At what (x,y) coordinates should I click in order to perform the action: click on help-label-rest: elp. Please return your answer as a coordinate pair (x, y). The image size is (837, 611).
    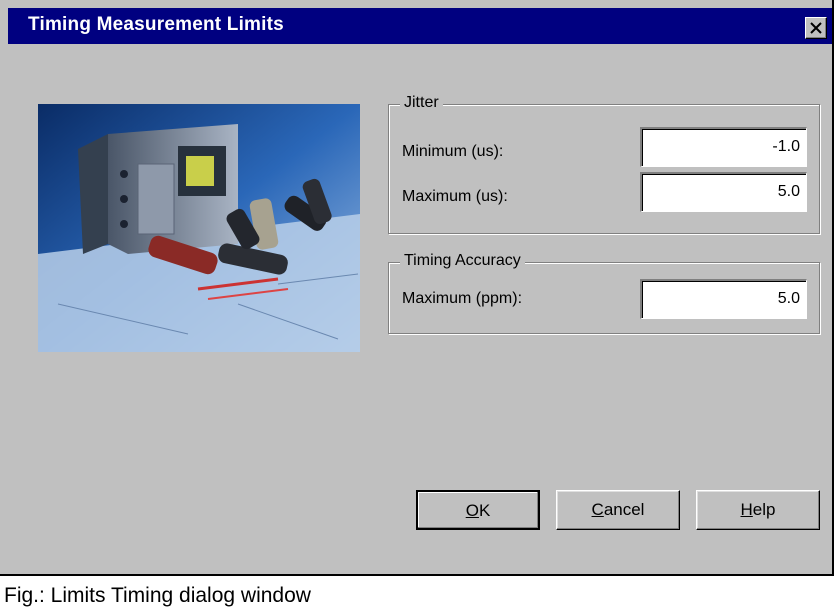
    Looking at the image, I should click on (764, 509).